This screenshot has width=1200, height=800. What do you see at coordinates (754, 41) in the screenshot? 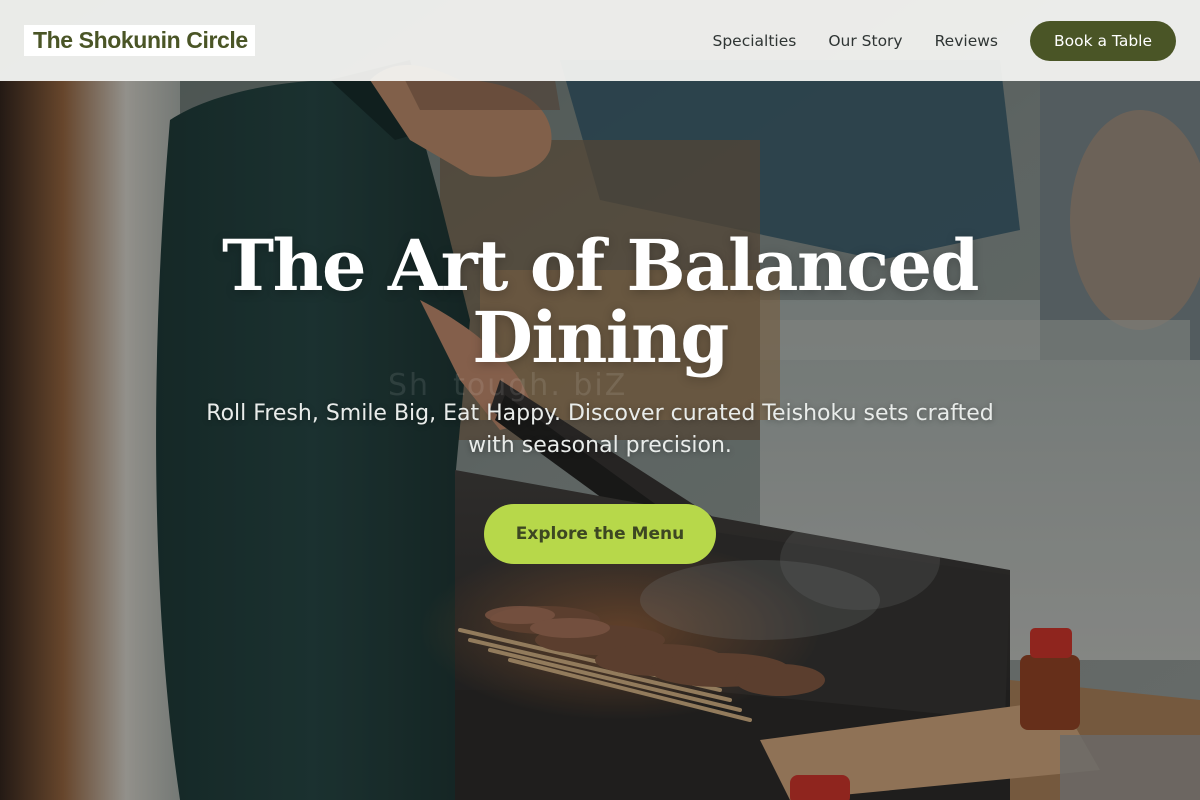
I see `nav-link-specialties: Specialties` at bounding box center [754, 41].